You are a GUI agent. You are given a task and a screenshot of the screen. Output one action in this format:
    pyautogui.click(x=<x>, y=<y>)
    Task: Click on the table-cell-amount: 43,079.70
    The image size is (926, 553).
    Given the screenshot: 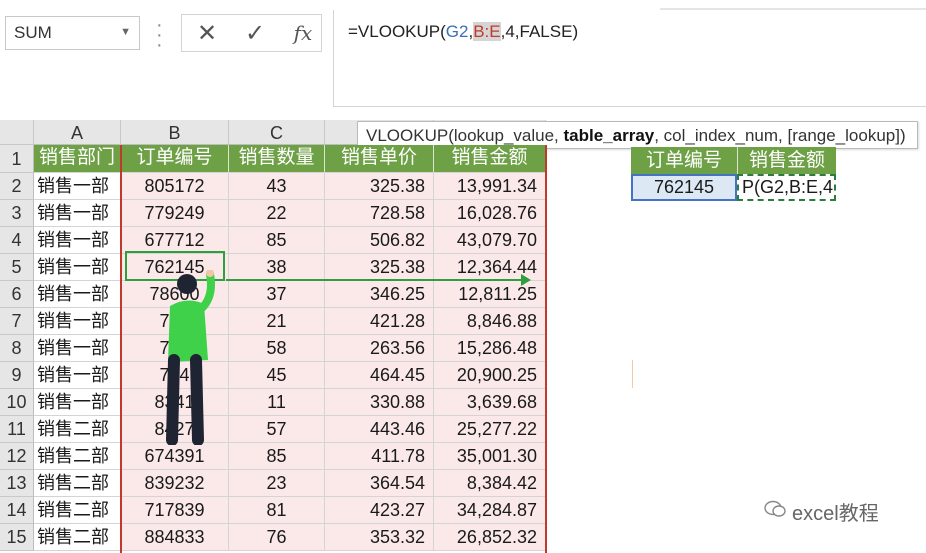 What is the action you would take?
    pyautogui.click(x=490, y=240)
    